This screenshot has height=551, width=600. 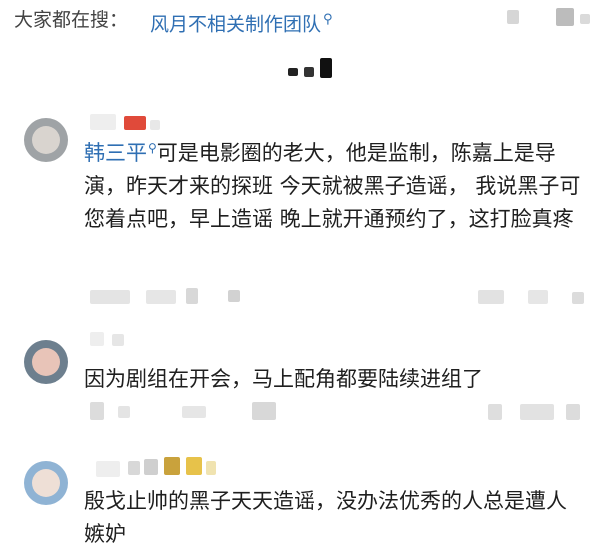 What do you see at coordinates (325, 517) in the screenshot?
I see `comment-body: 殷戈止帅的黑子天天造谣，没办法优秀的人总是遭人嫉妒` at bounding box center [325, 517].